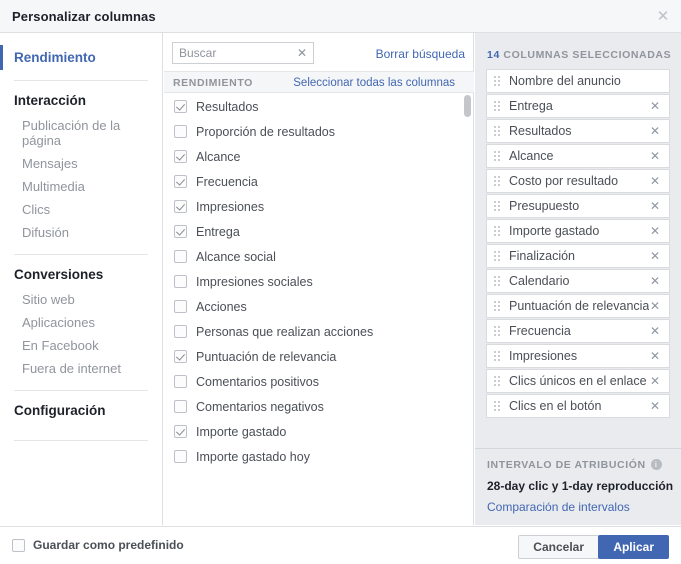  What do you see at coordinates (578, 206) in the screenshot?
I see `selected-column-row: Presupuesto ✕` at bounding box center [578, 206].